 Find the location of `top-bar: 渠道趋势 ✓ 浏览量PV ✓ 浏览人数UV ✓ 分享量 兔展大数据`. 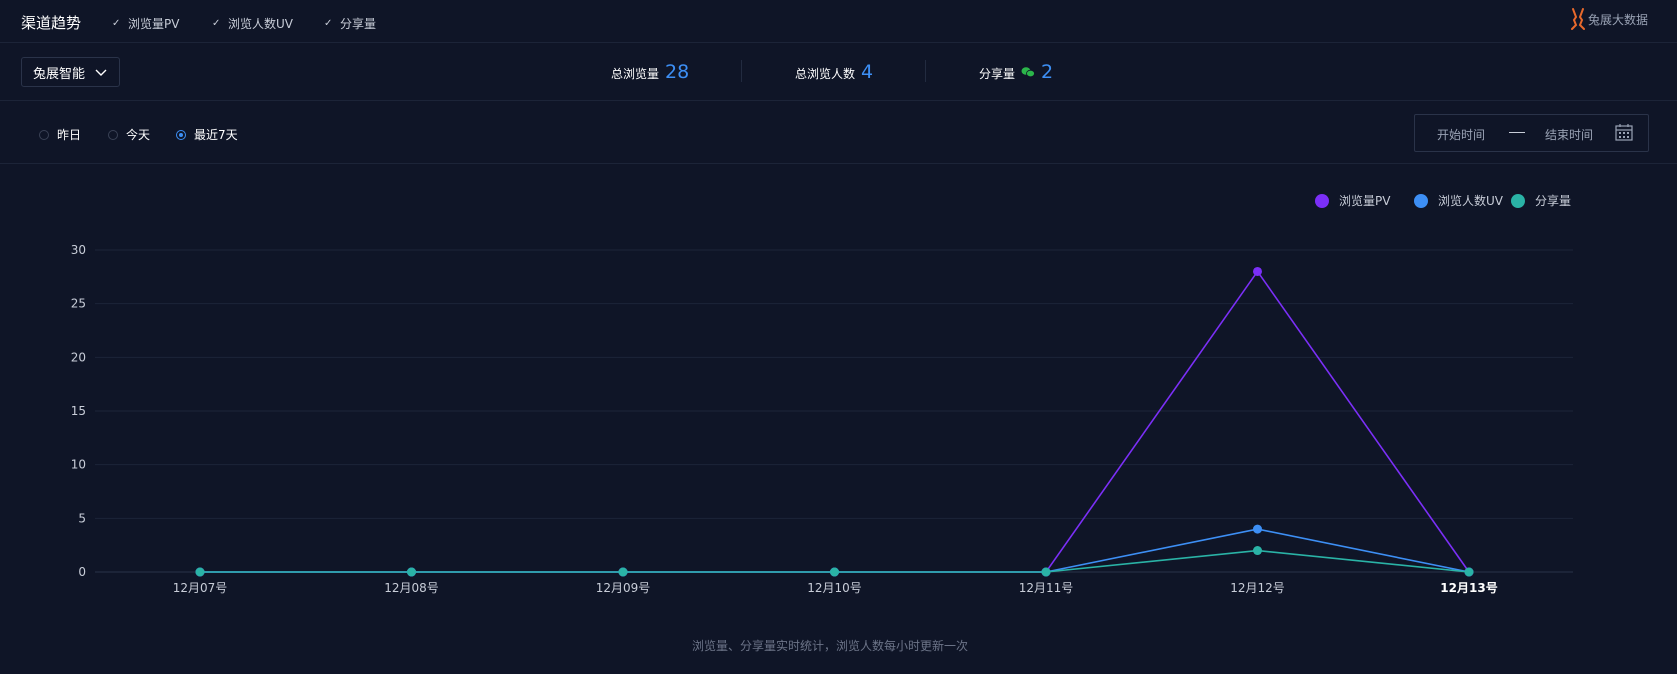

top-bar: 渠道趋势 ✓ 浏览量PV ✓ 浏览人数UV ✓ 分享量 兔展大数据 is located at coordinates (838, 21).